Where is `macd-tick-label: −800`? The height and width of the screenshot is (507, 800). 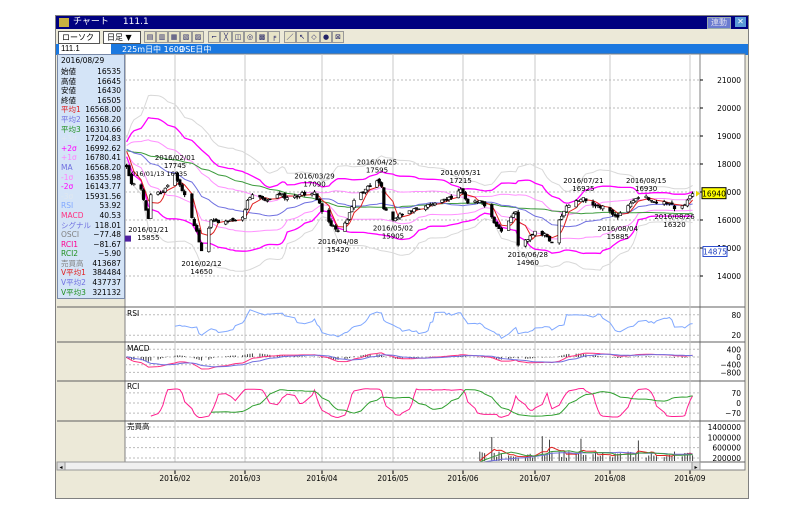
macd-tick-label: −800 is located at coordinates (730, 372).